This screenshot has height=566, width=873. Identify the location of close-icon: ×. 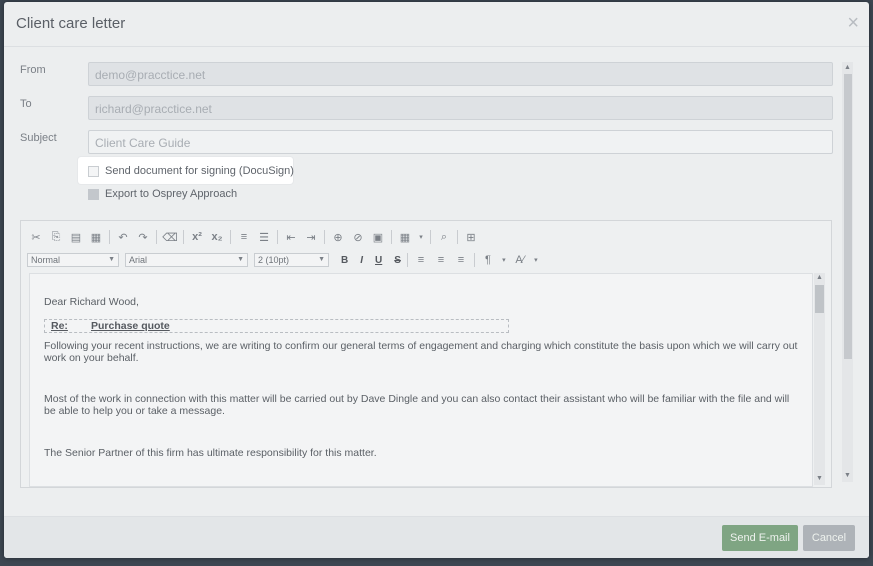
(853, 23).